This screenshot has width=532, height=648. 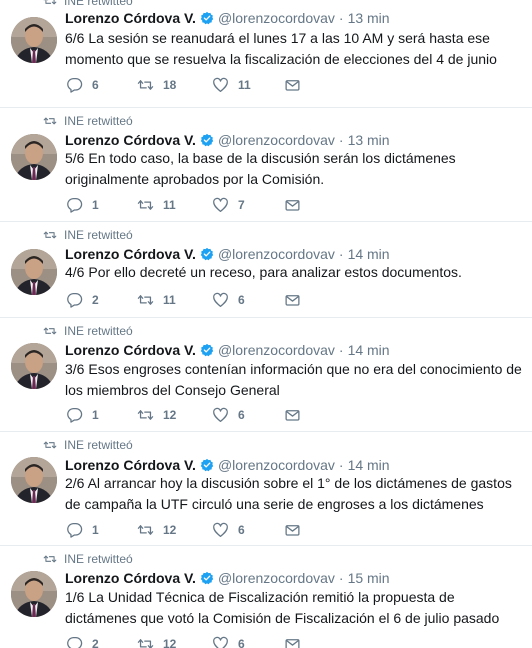 What do you see at coordinates (231, 85) in the screenshot?
I see `like-button: 11` at bounding box center [231, 85].